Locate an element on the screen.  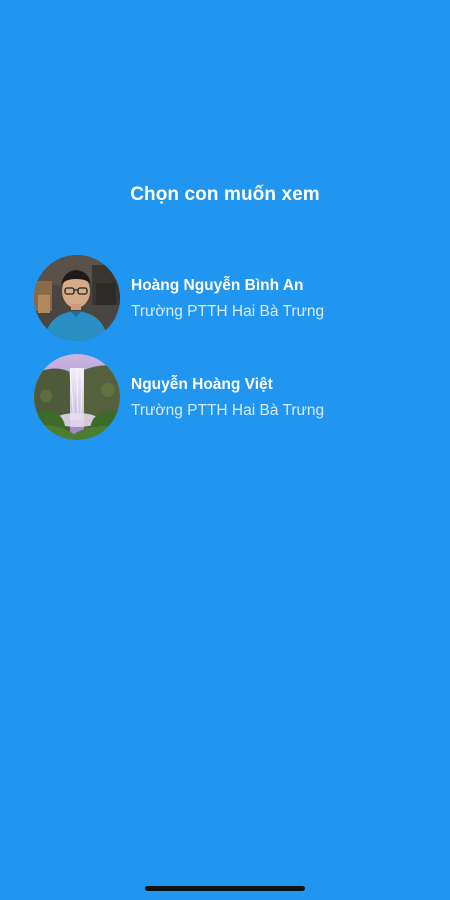
child-photo-avatar is located at coordinates (77, 298).